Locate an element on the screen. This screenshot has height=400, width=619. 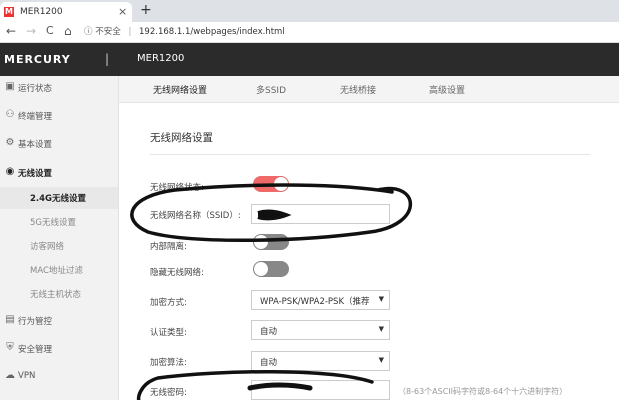
sidebar-item-security: ⛨ 安全管理 is located at coordinates (59, 349).